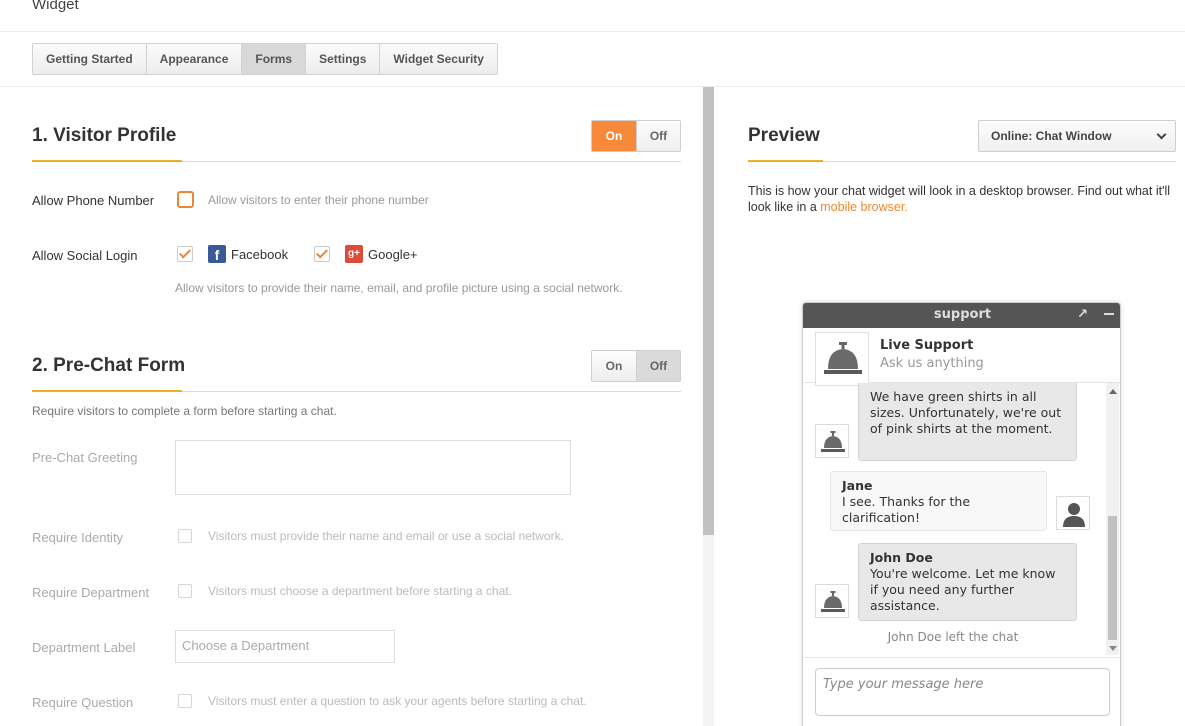  I want to click on require-question-checkbox, so click(185, 701).